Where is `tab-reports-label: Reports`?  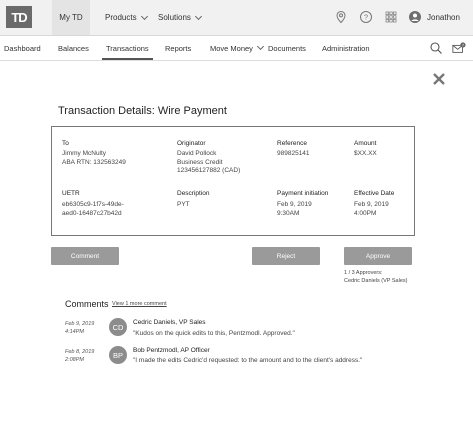 tab-reports-label: Reports is located at coordinates (178, 48).